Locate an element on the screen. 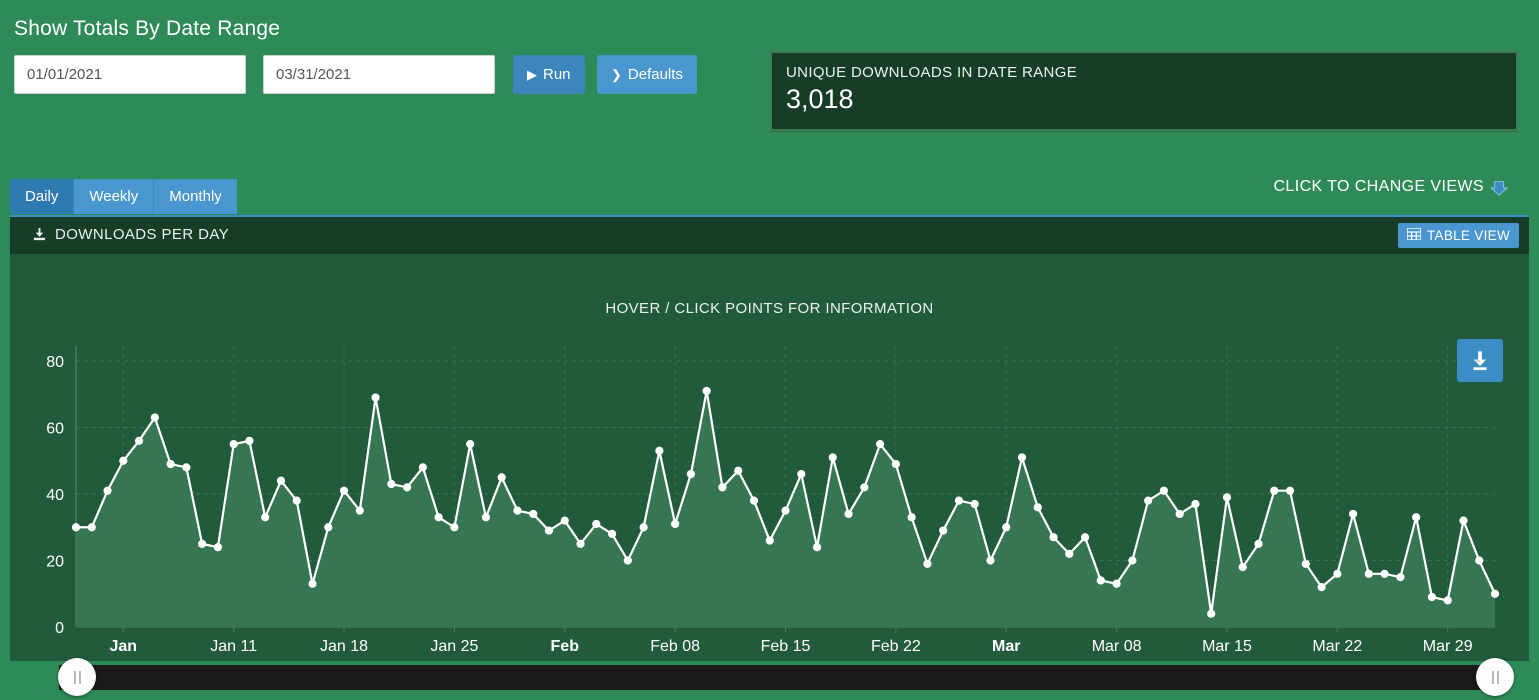 This screenshot has height=700, width=1539. svg-text: Jan is located at coordinates (124, 646).